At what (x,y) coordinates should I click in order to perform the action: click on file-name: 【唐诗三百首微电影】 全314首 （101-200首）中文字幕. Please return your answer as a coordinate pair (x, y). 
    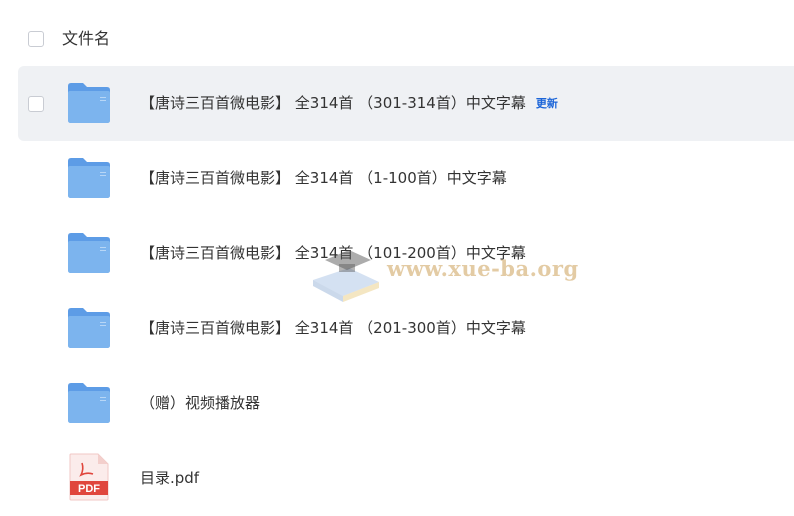
    Looking at the image, I should click on (333, 253).